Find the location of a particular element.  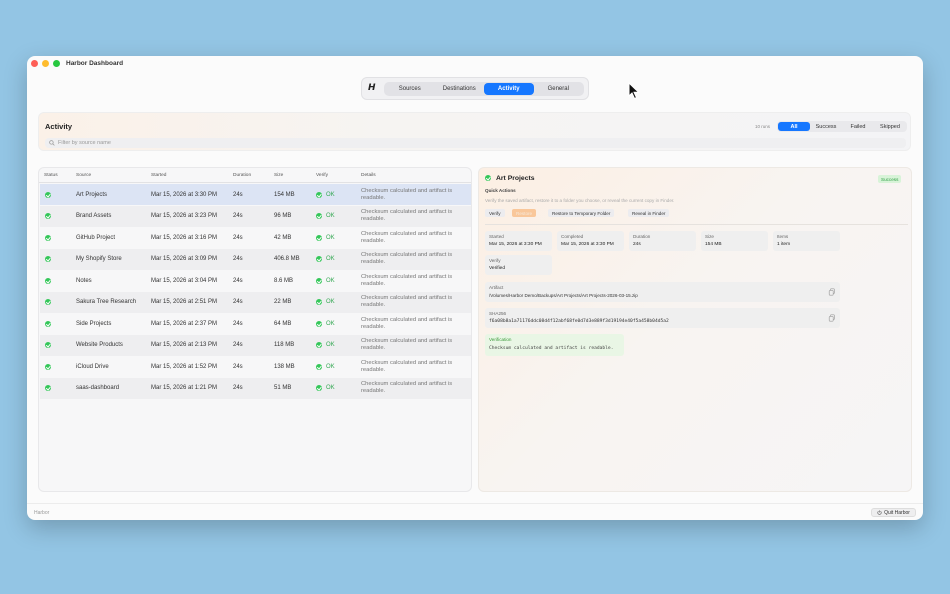

source-cell: Side Projects is located at coordinates (94, 323).